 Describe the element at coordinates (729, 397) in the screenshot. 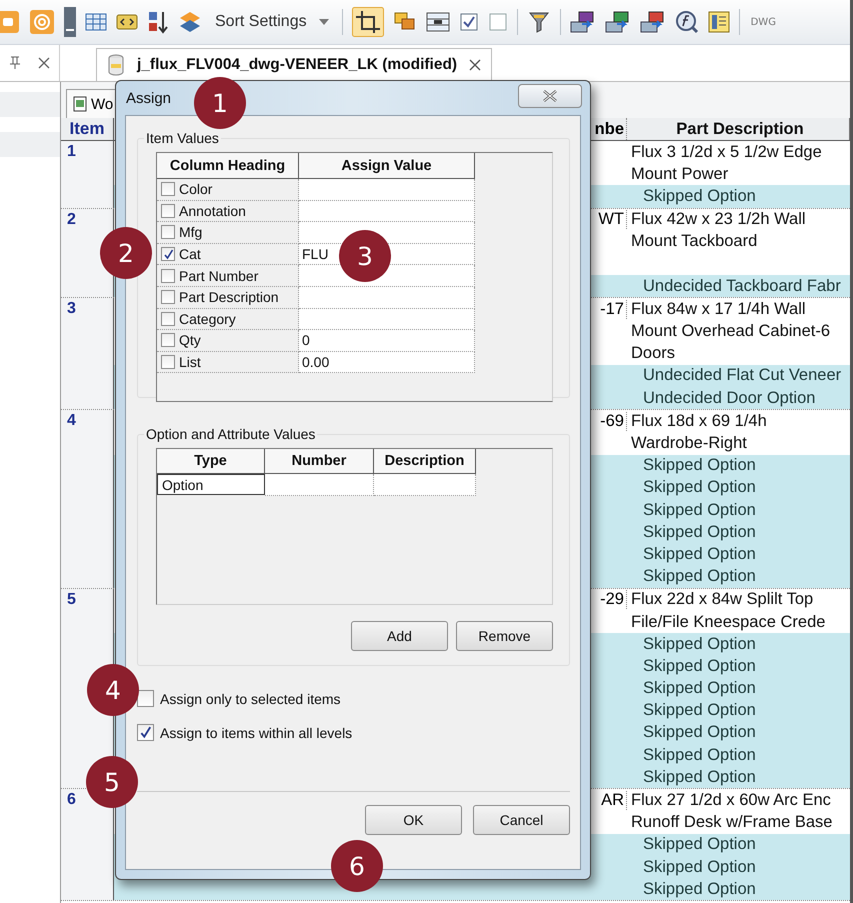

I see `table-cell: Undecided Door Option` at that location.